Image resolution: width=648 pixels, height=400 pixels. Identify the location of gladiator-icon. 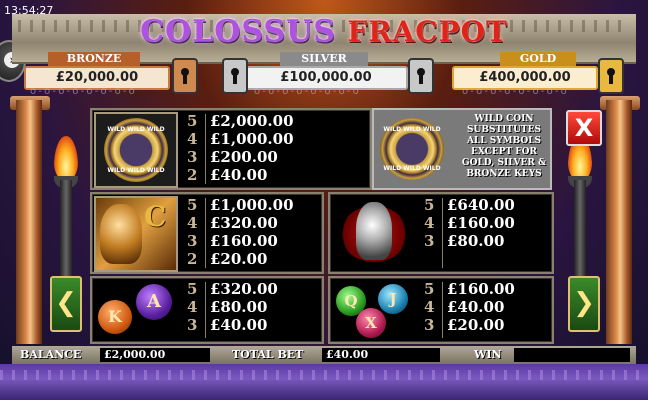
(121, 234).